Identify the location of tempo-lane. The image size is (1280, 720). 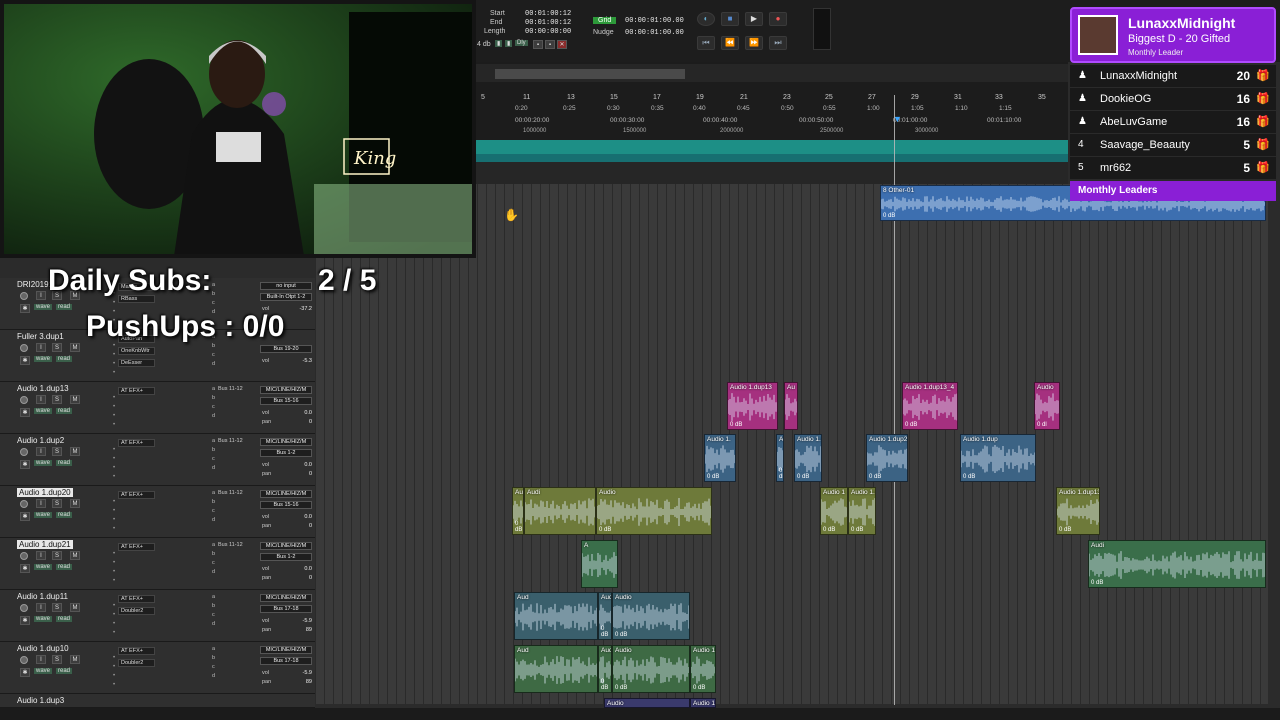
(771, 158).